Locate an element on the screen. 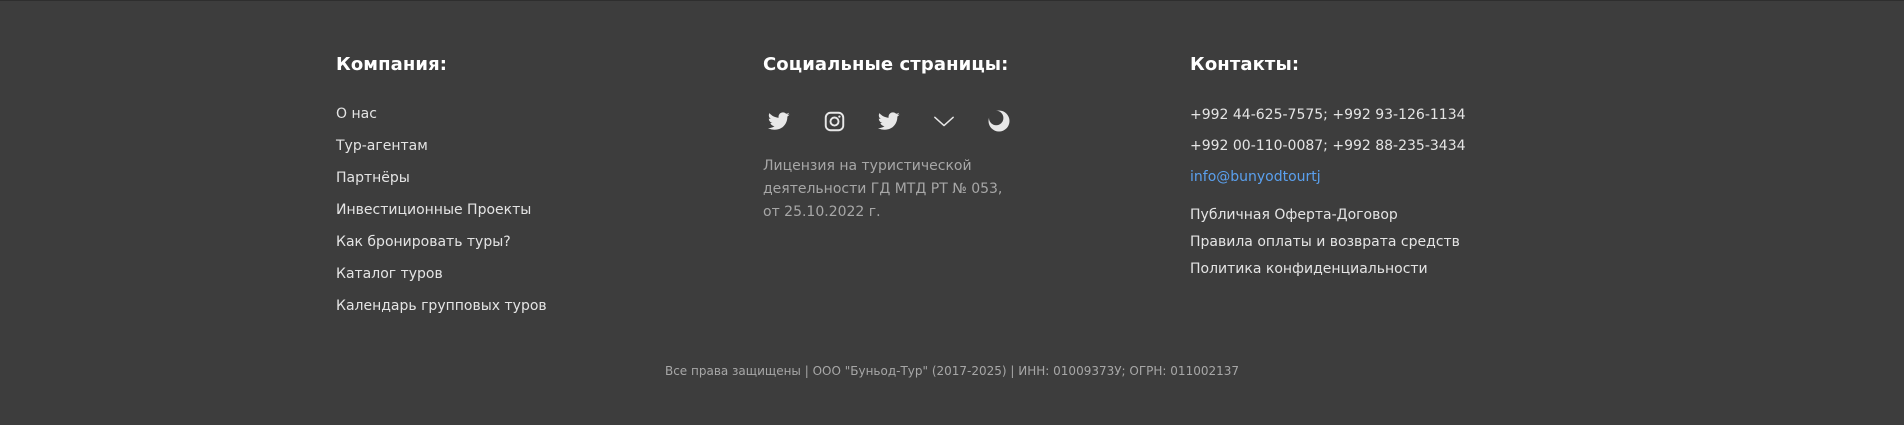  email-link: info@bunyodtourtj is located at coordinates (1390, 177).